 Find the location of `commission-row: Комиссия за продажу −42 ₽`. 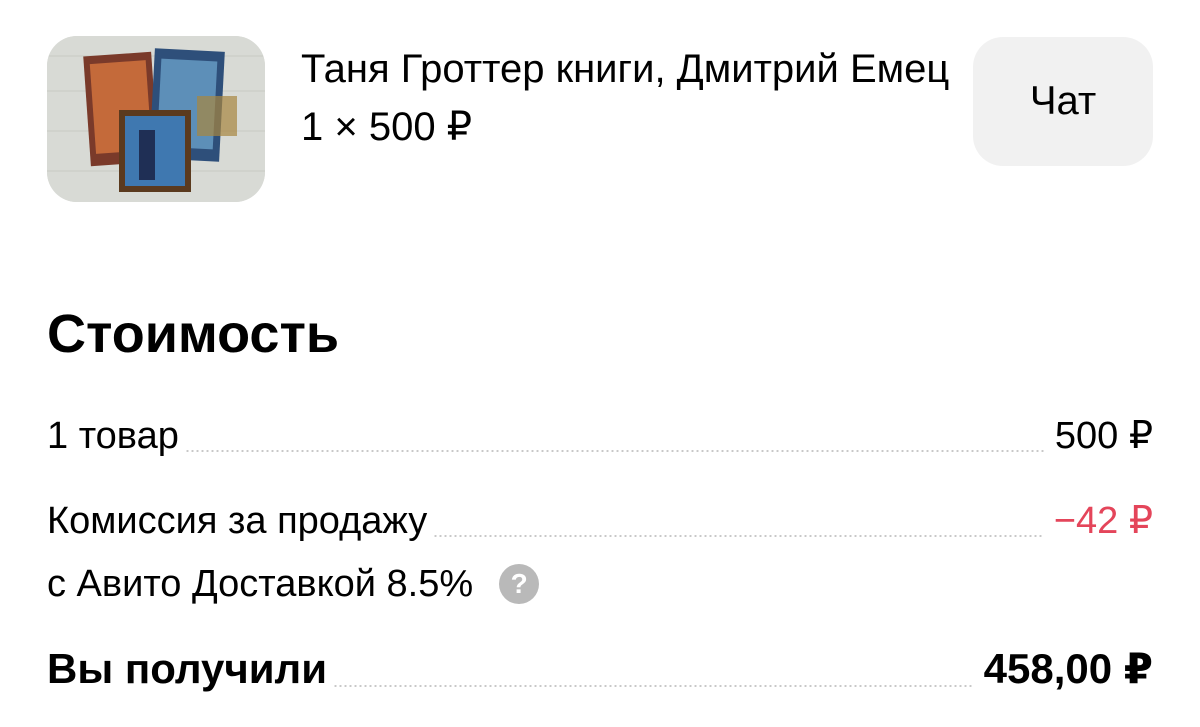

commission-row: Комиссия за продажу −42 ₽ is located at coordinates (600, 521).